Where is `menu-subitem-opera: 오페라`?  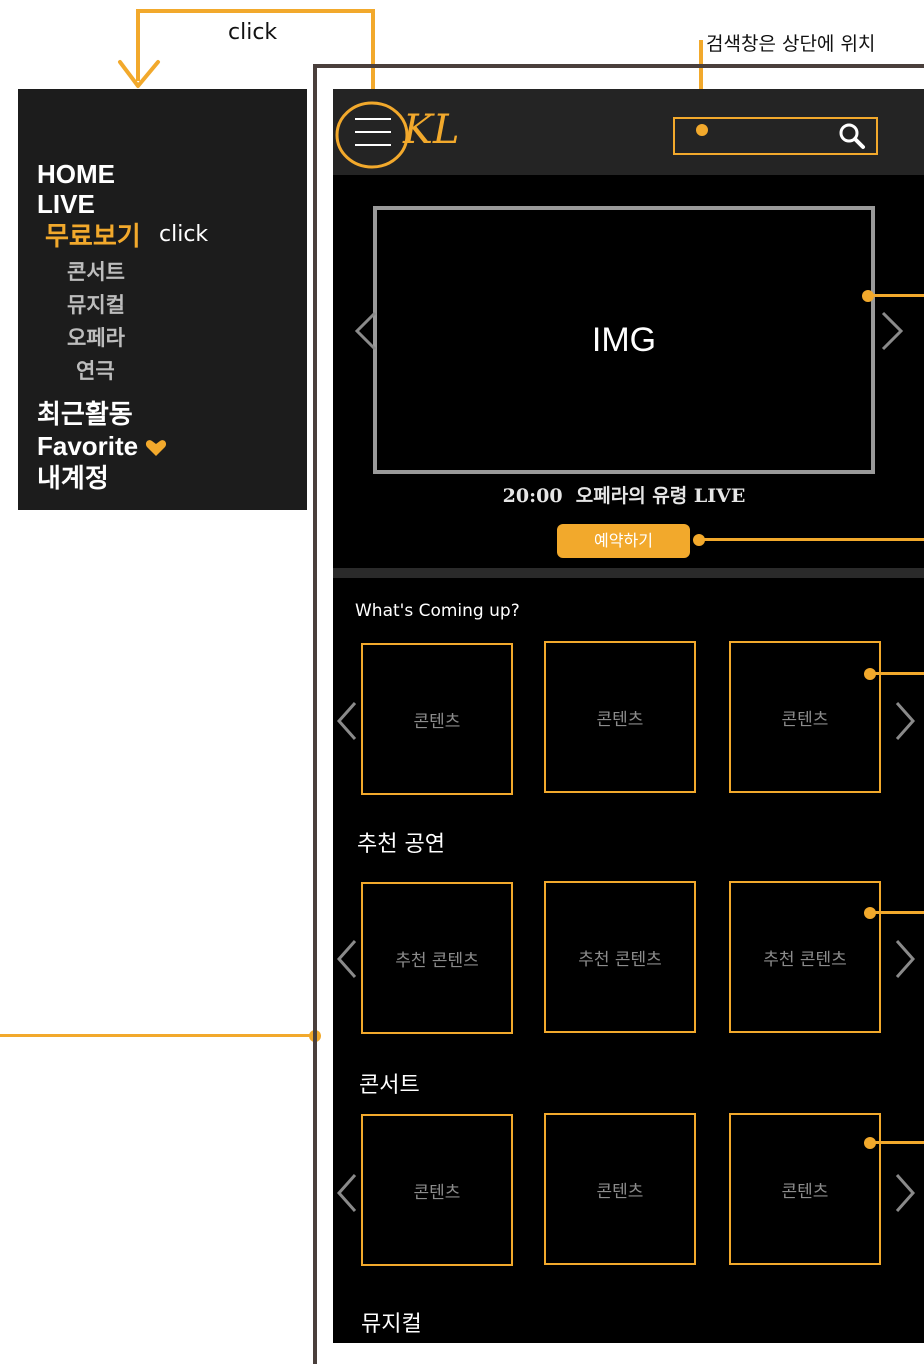 menu-subitem-opera: 오페라 is located at coordinates (96, 337).